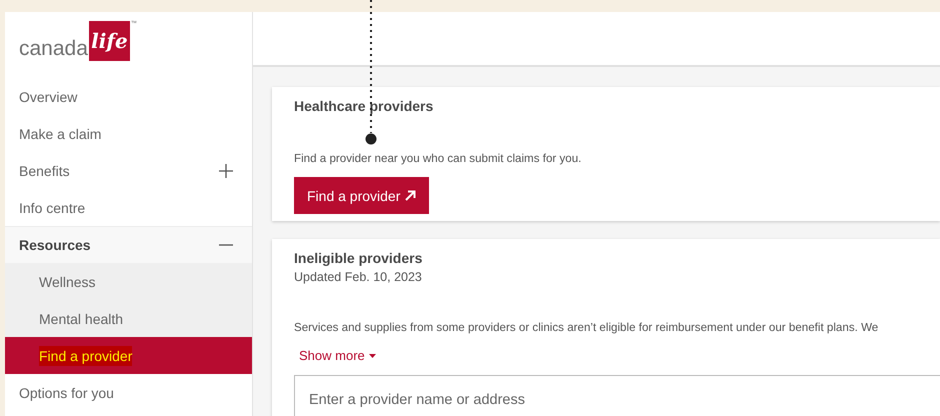  What do you see at coordinates (53, 49) in the screenshot?
I see `logo-wordmark: canada` at bounding box center [53, 49].